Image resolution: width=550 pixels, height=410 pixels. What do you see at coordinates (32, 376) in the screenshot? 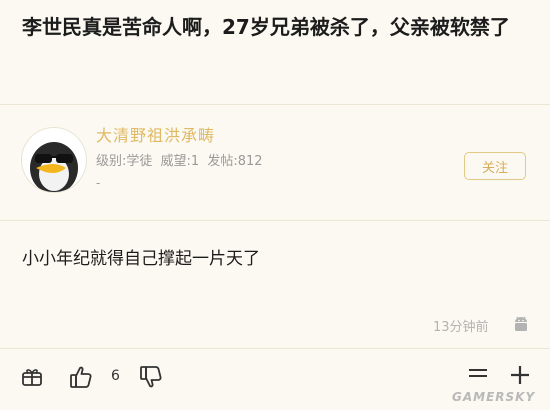
I see `gift-icon` at bounding box center [32, 376].